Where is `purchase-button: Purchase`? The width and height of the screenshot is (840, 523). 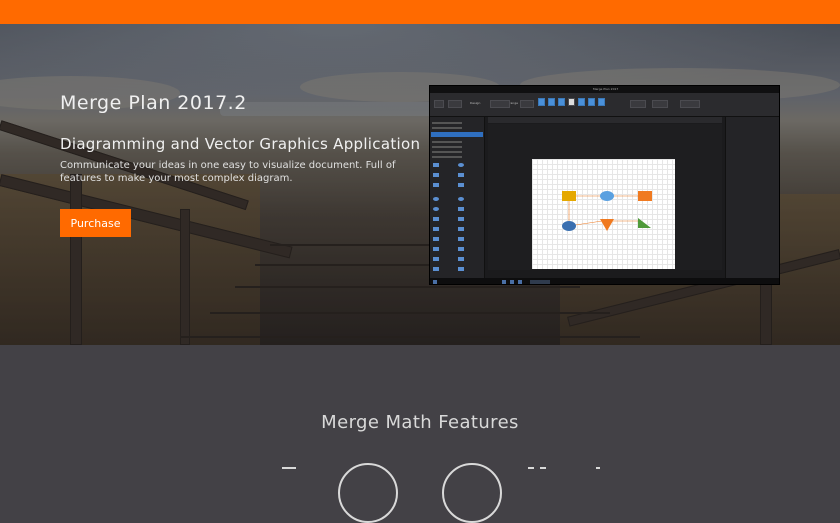 purchase-button: Purchase is located at coordinates (95, 223).